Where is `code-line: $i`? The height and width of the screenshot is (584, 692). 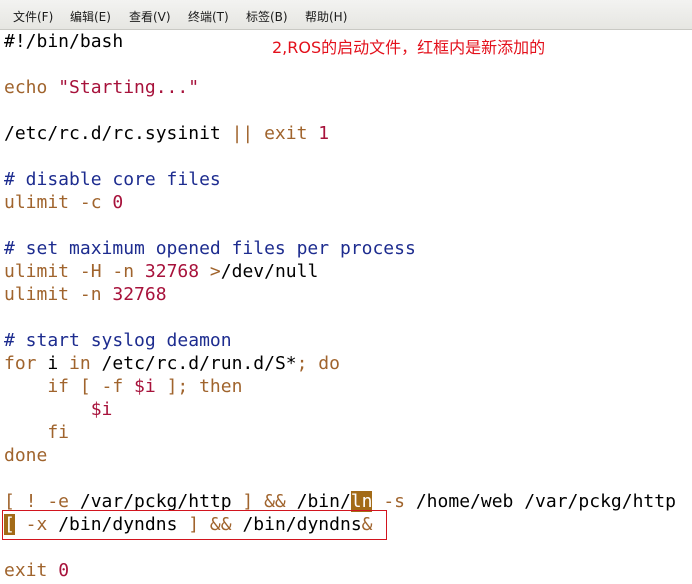 code-line: $i is located at coordinates (58, 409).